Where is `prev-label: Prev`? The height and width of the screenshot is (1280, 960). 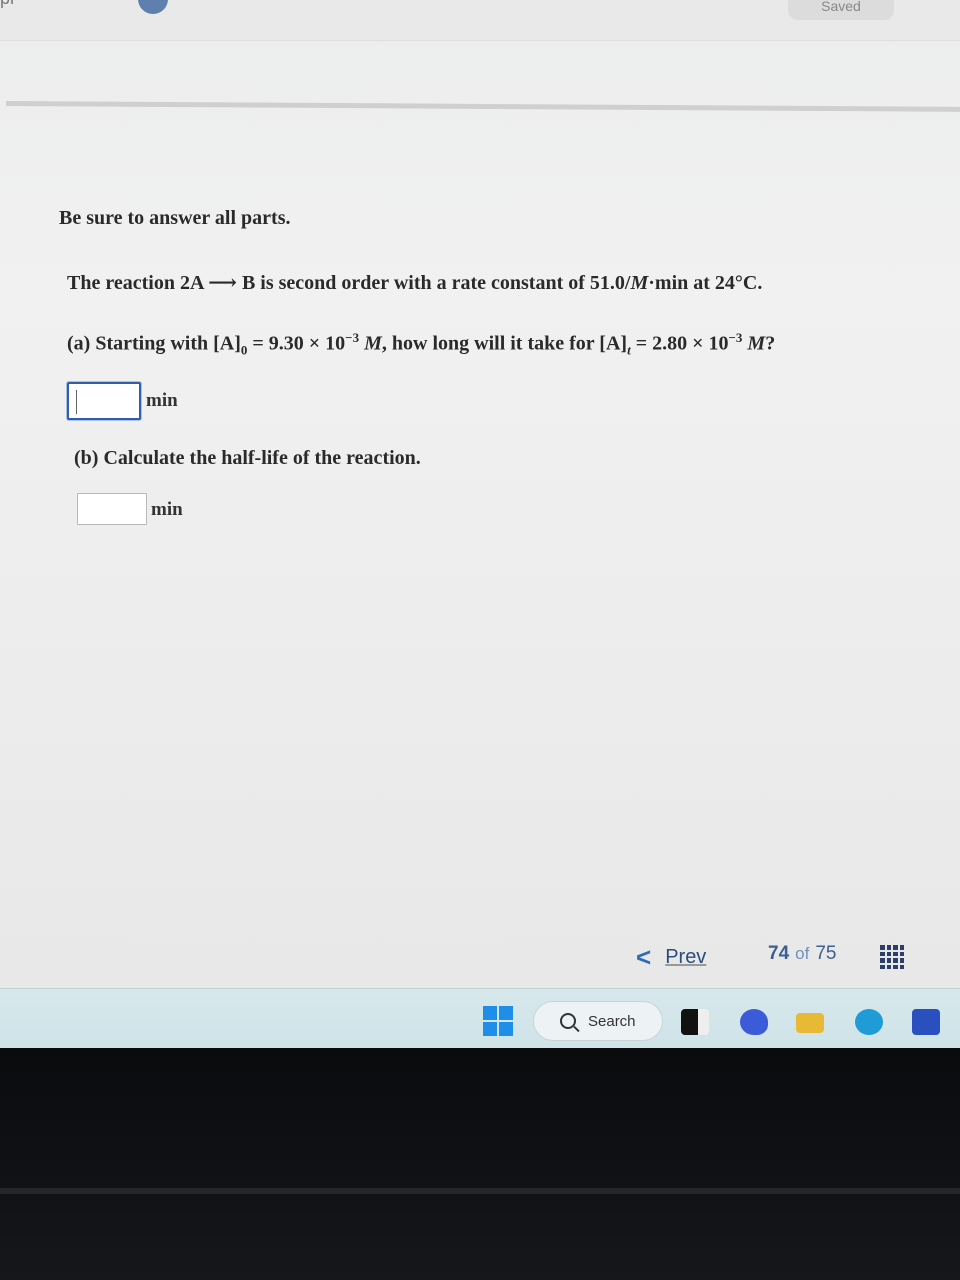 prev-label: Prev is located at coordinates (686, 956).